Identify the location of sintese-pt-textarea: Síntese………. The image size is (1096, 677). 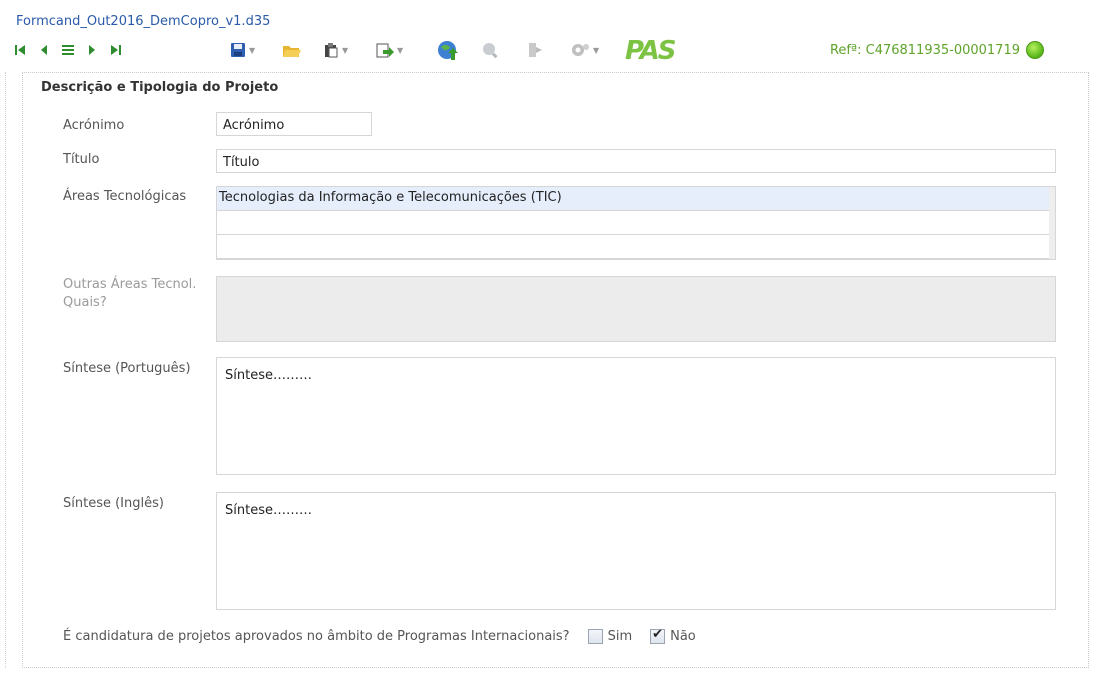
(636, 416).